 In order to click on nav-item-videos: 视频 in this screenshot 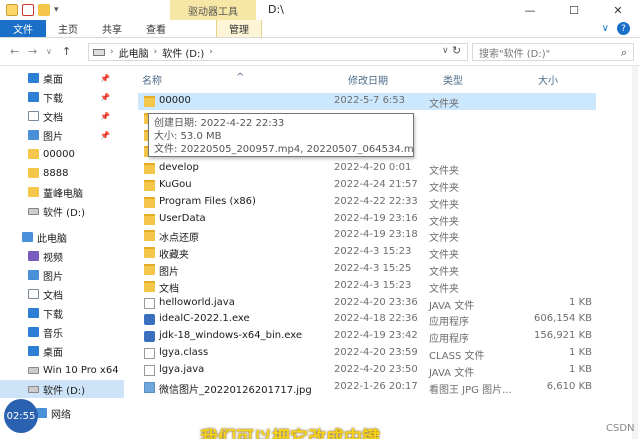, I will do `click(62, 256)`.